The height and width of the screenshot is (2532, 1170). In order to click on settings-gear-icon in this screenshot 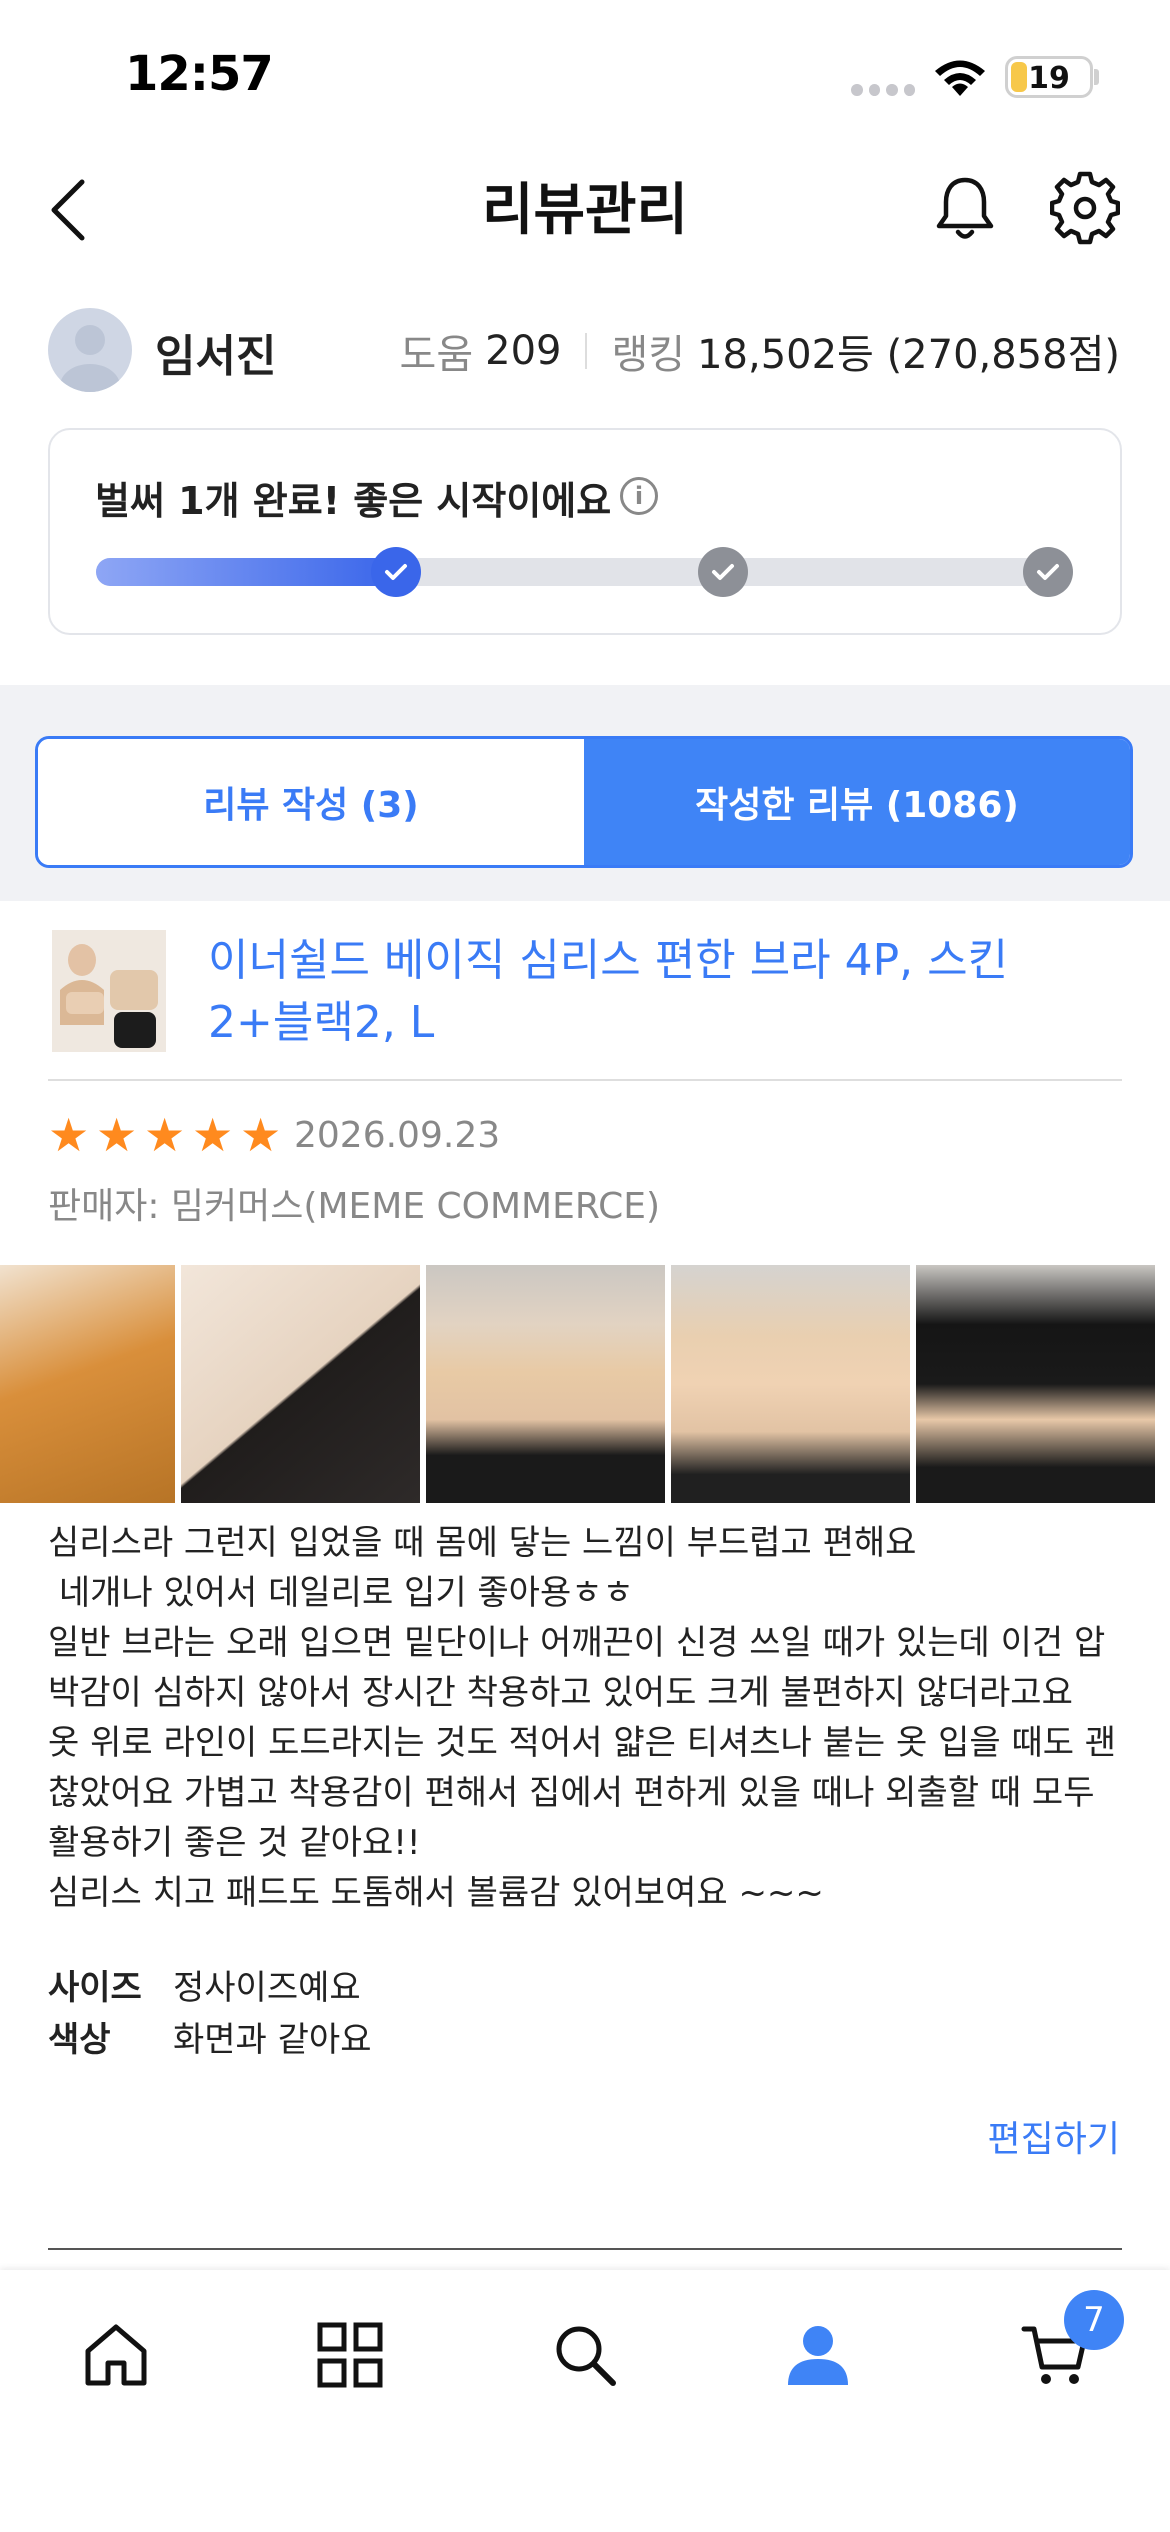, I will do `click(1085, 207)`.